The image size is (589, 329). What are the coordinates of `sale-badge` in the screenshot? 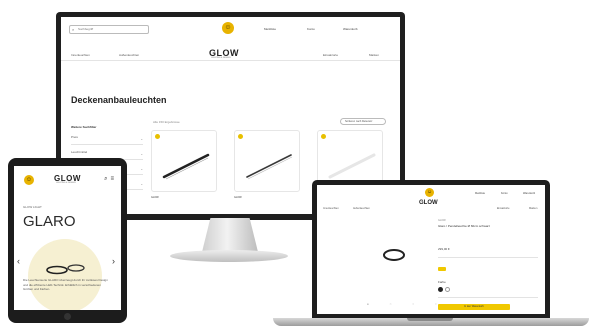 It's located at (442, 269).